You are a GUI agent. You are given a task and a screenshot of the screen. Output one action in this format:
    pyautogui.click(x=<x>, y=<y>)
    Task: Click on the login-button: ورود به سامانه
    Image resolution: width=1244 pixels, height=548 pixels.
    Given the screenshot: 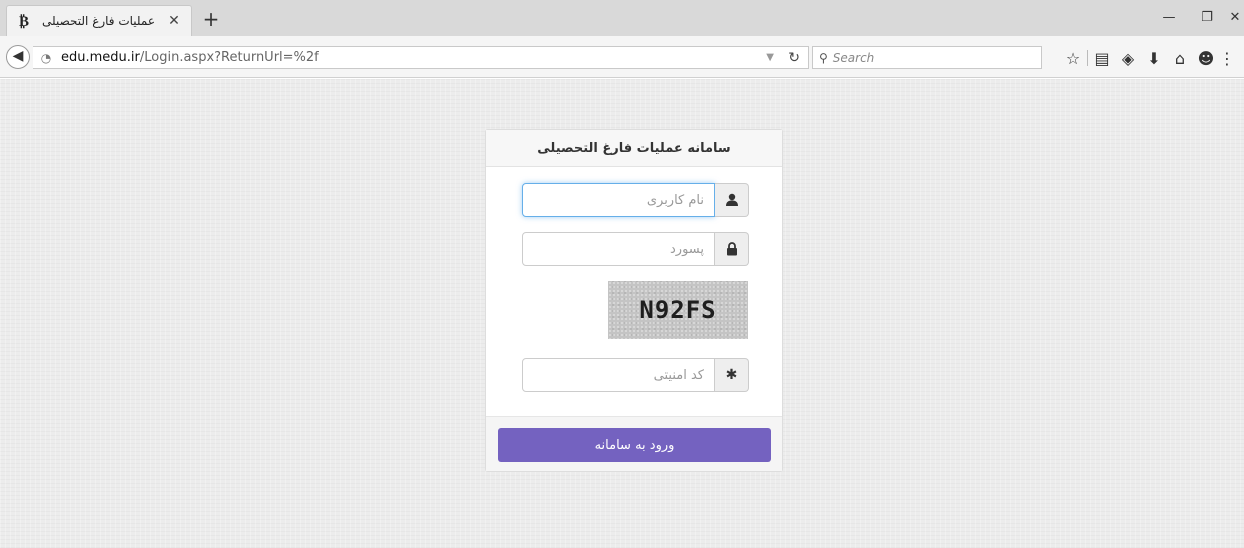 What is the action you would take?
    pyautogui.click(x=634, y=445)
    